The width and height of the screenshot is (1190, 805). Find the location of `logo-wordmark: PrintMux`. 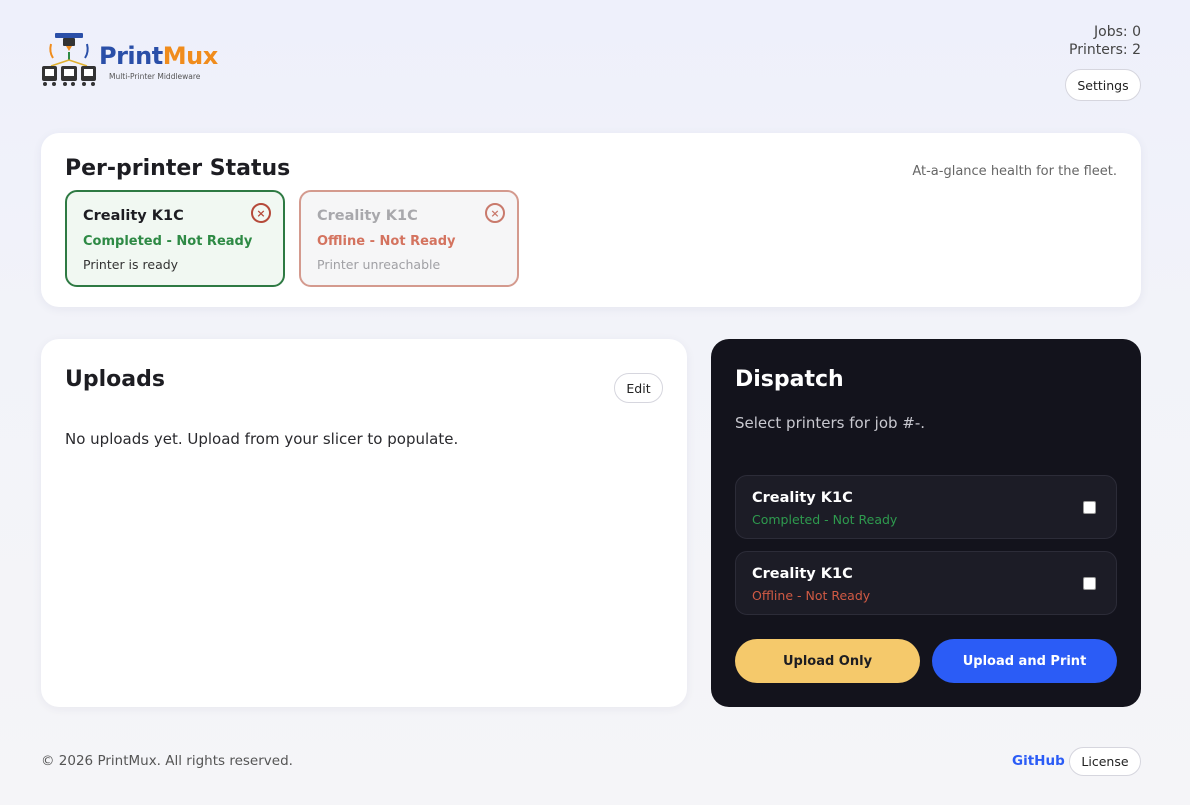

logo-wordmark: PrintMux is located at coordinates (158, 56).